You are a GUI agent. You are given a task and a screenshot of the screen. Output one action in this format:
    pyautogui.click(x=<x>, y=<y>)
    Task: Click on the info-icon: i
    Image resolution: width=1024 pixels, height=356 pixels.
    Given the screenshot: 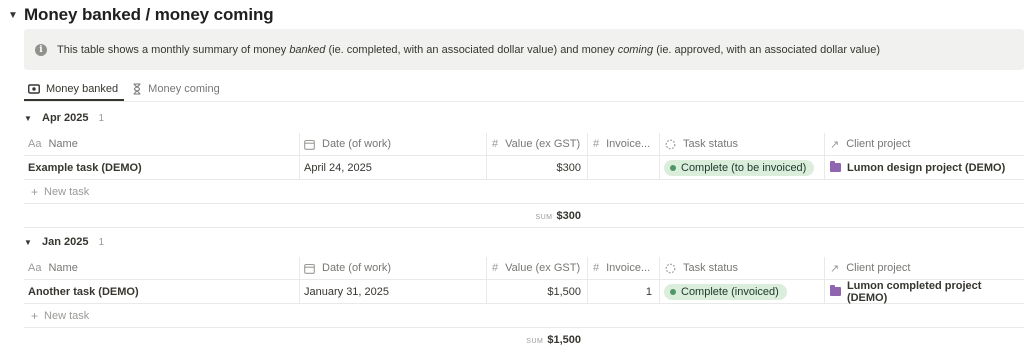 What is the action you would take?
    pyautogui.click(x=41, y=49)
    